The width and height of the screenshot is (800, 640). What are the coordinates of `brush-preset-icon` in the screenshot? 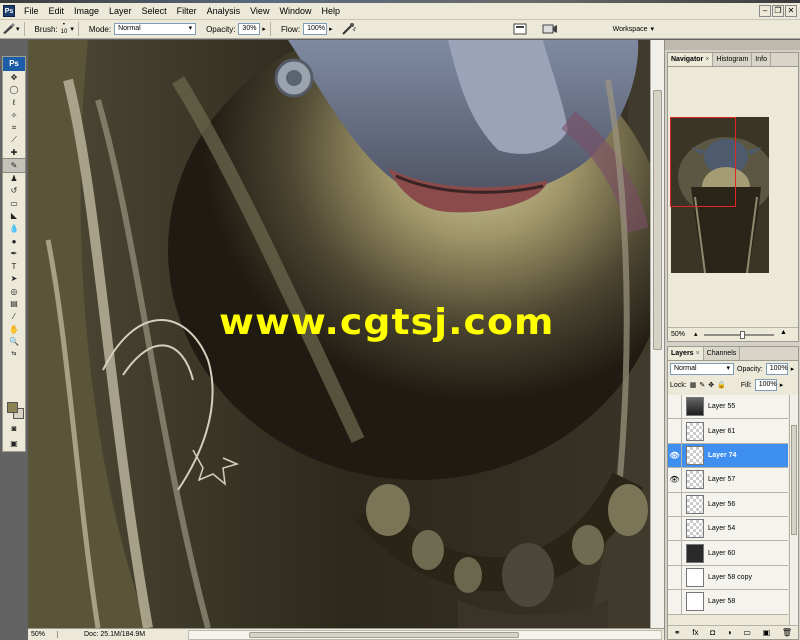 It's located at (8, 29).